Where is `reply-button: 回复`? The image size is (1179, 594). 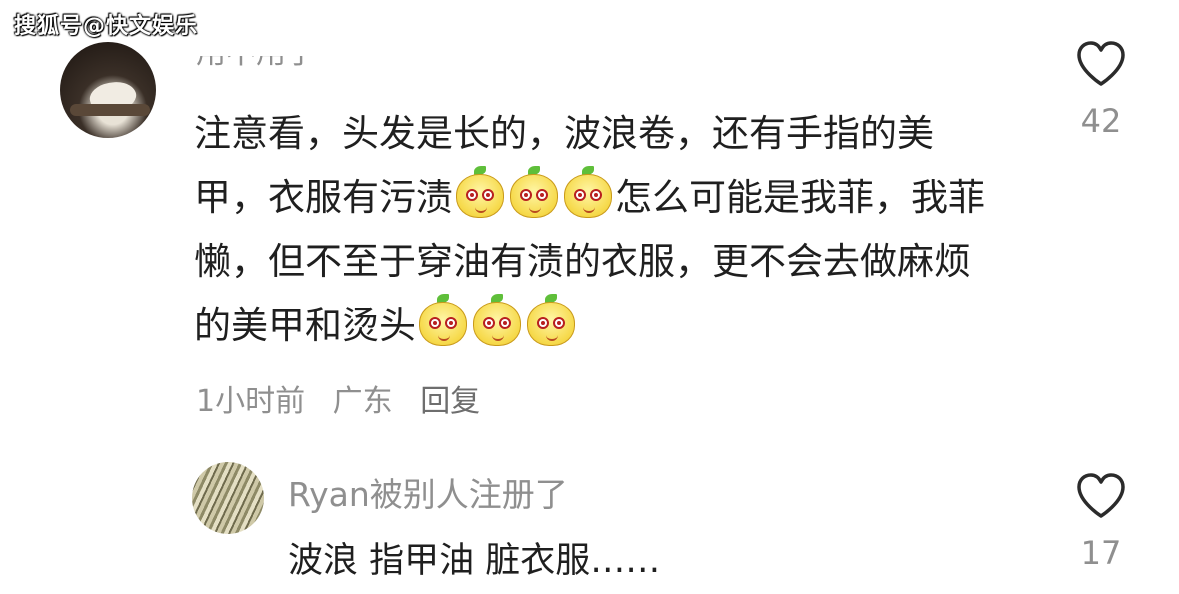 reply-button: 回复 is located at coordinates (450, 401).